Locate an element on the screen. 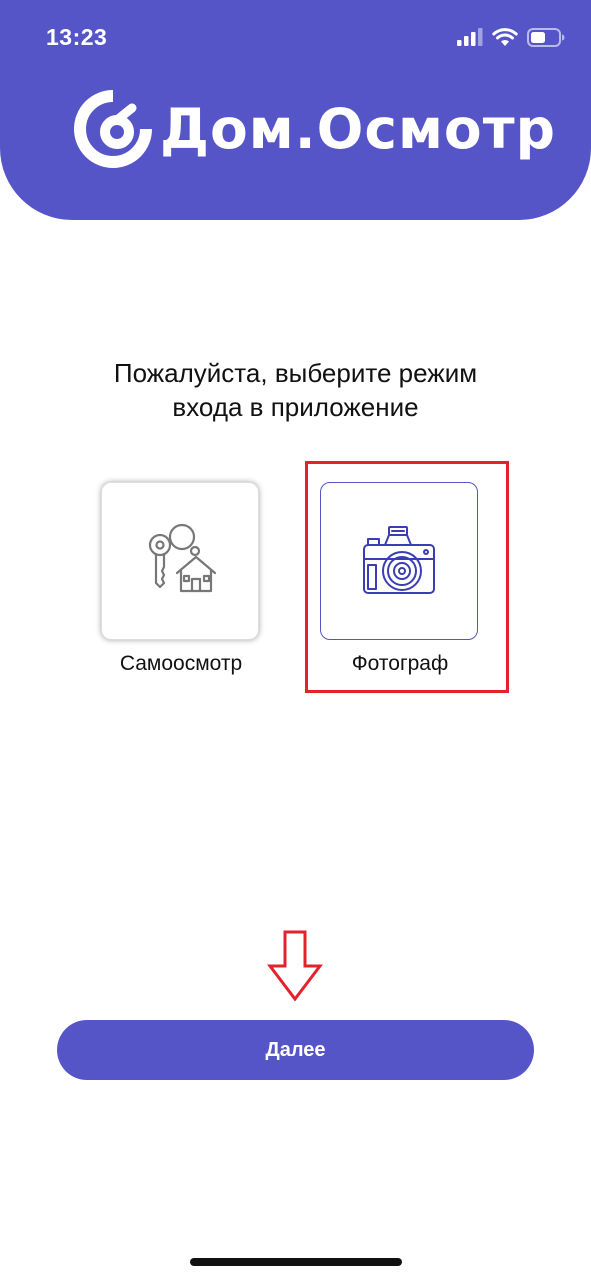 The height and width of the screenshot is (1280, 591). brand-logo: Дом.Осмотр is located at coordinates (314, 129).